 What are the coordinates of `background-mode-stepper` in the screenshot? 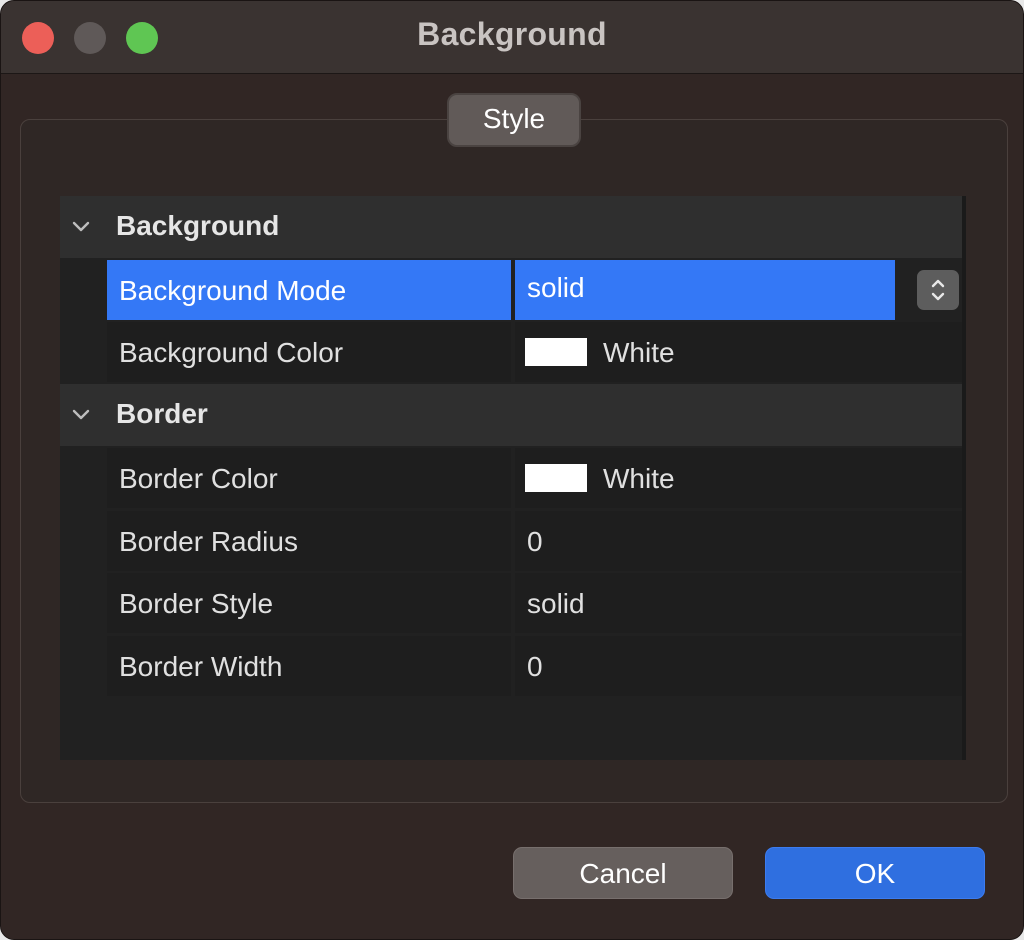 It's located at (938, 290).